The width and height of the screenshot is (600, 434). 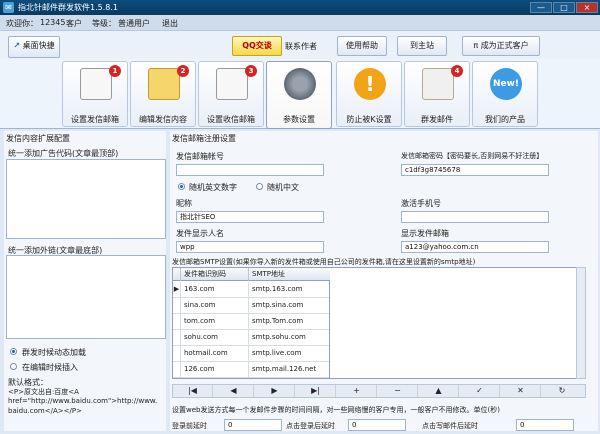 I want to click on default-format-line-3: baidu.com</A></P>, so click(x=45, y=411).